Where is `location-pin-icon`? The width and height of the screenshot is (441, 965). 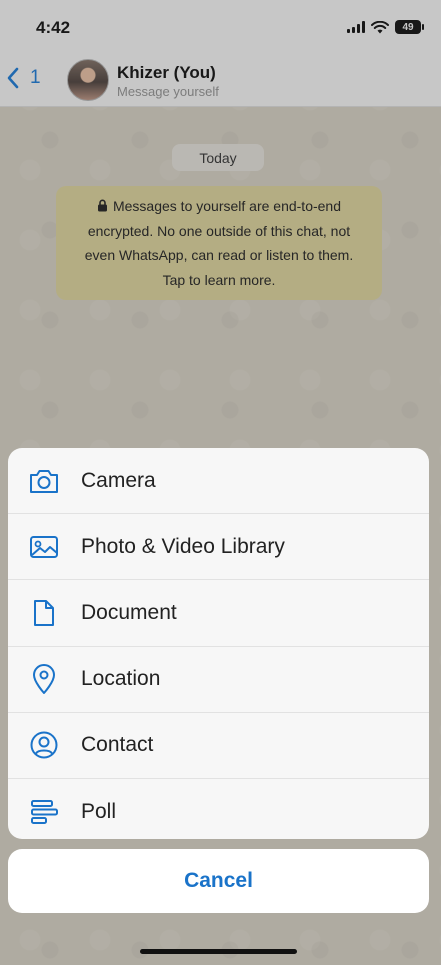 location-pin-icon is located at coordinates (44, 679).